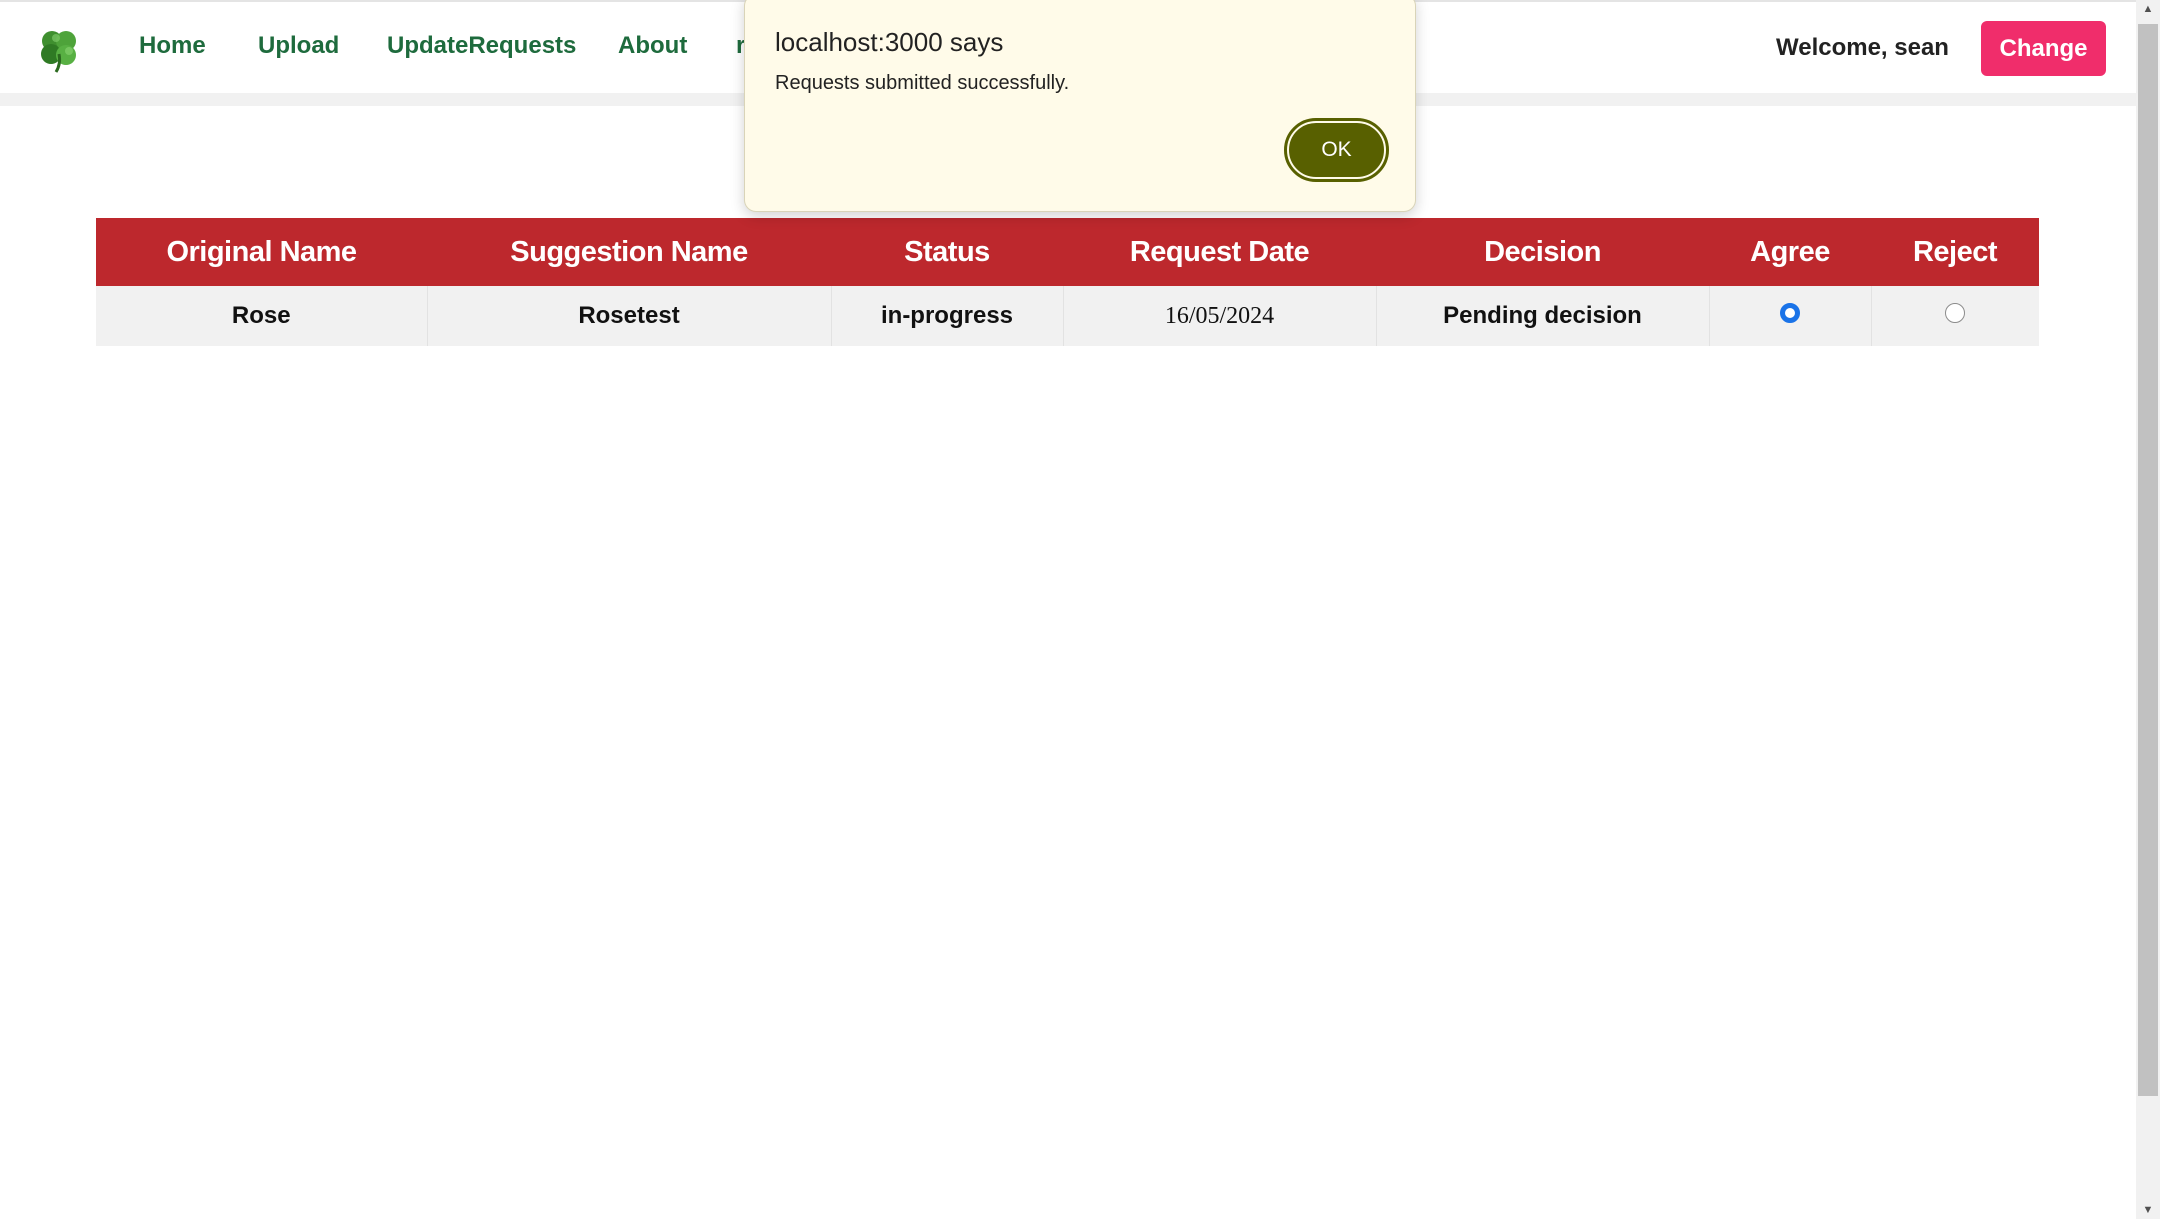 The height and width of the screenshot is (1219, 2160). Describe the element at coordinates (298, 46) in the screenshot. I see `nav-link-upload: Upload` at that location.